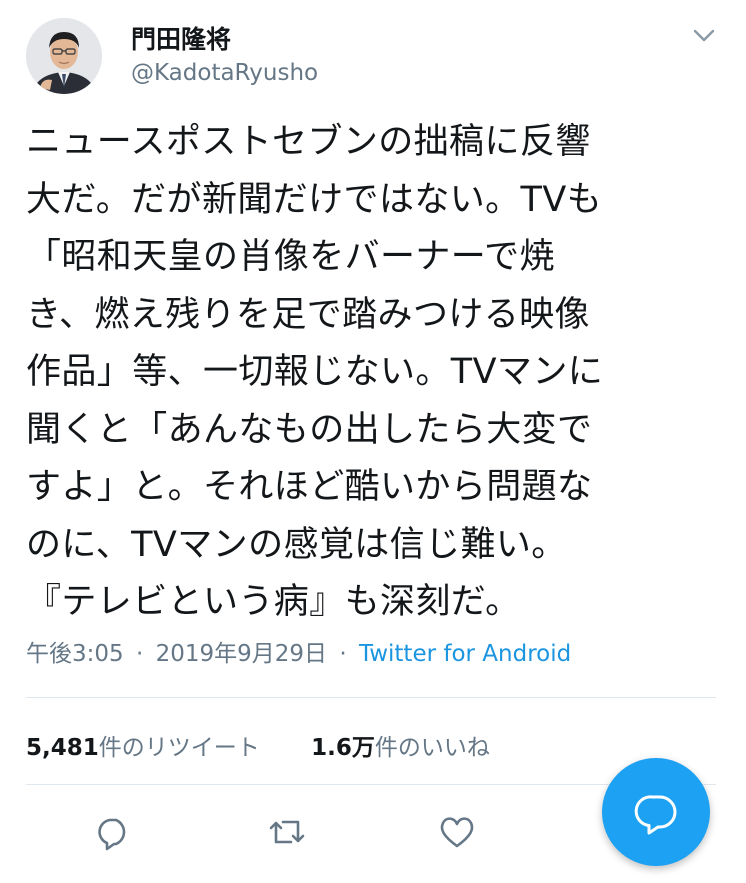 Image resolution: width=746 pixels, height=883 pixels. I want to click on tweet-stats: 5,481件のリツイート 1.6万件のいいね, so click(258, 745).